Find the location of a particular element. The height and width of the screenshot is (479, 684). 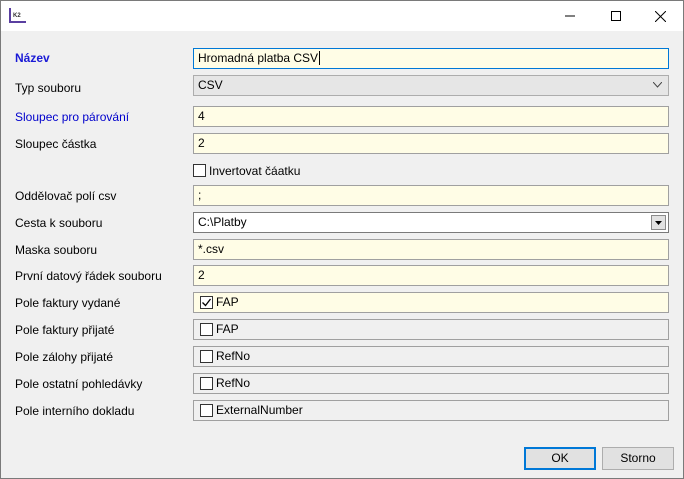

oddelovac-label: Oddělovač polí csv is located at coordinates (66, 196).